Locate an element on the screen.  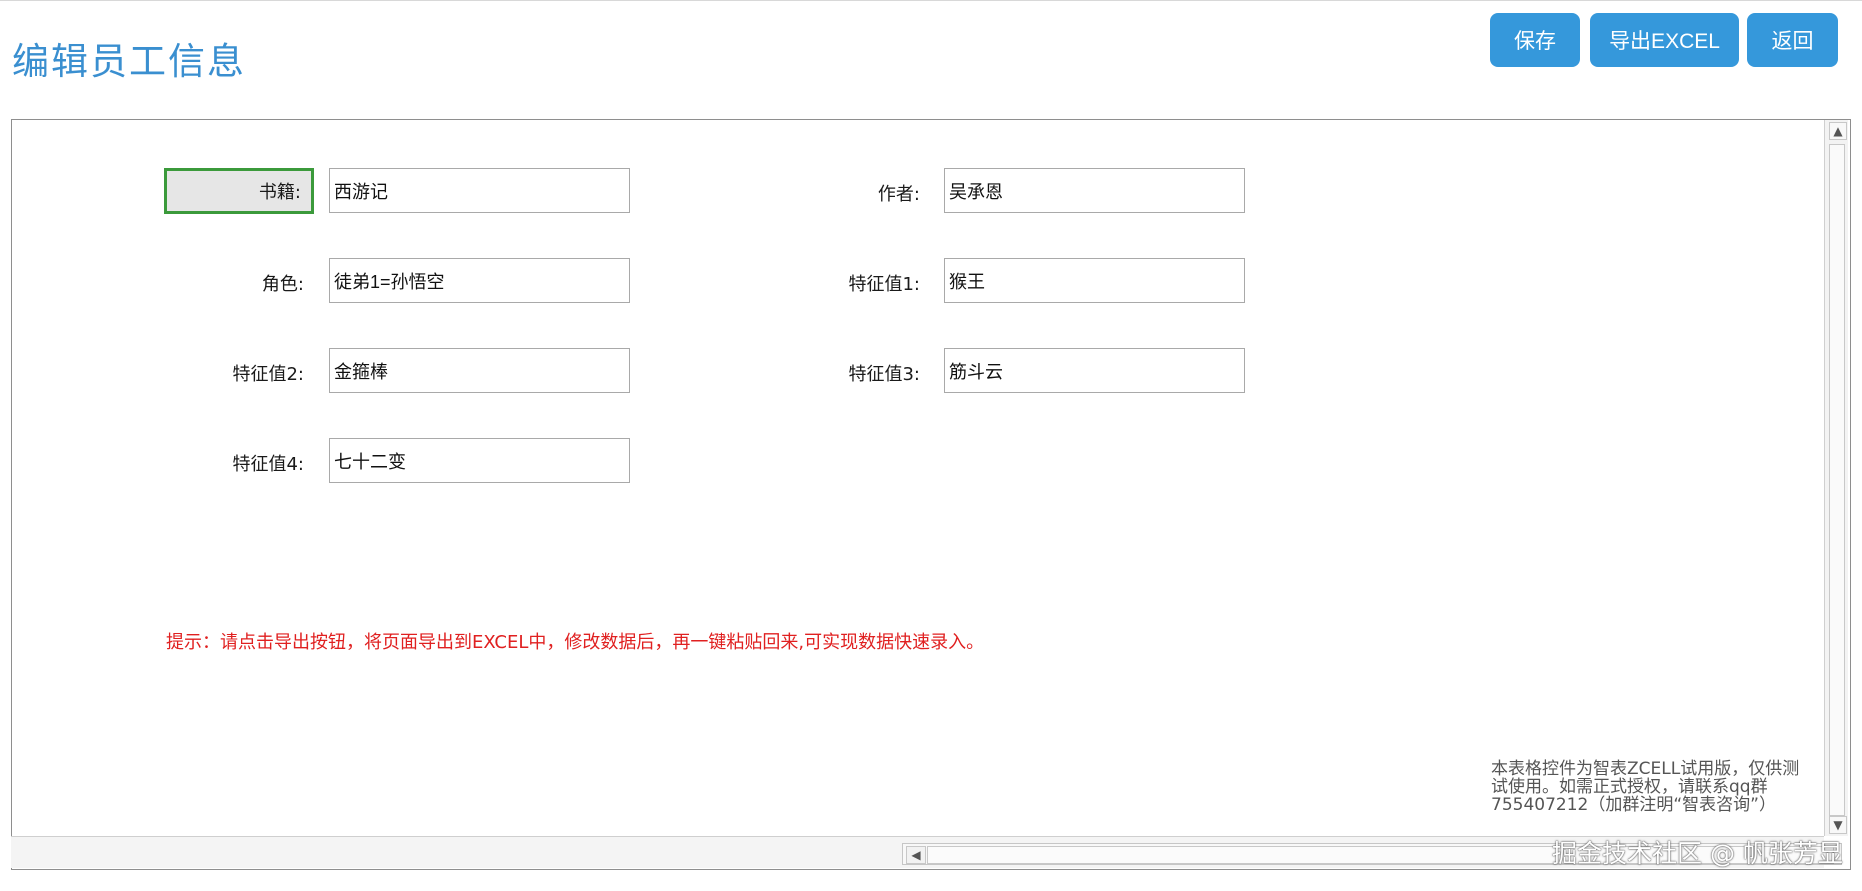
page-title: 编辑员工信息 is located at coordinates (129, 61).